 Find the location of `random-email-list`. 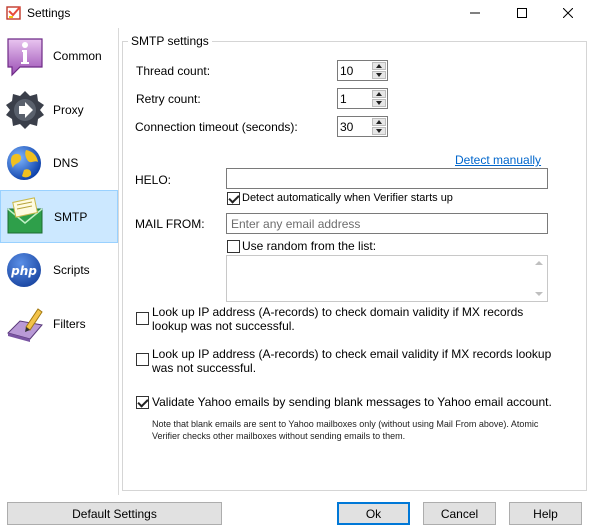

random-email-list is located at coordinates (387, 278).